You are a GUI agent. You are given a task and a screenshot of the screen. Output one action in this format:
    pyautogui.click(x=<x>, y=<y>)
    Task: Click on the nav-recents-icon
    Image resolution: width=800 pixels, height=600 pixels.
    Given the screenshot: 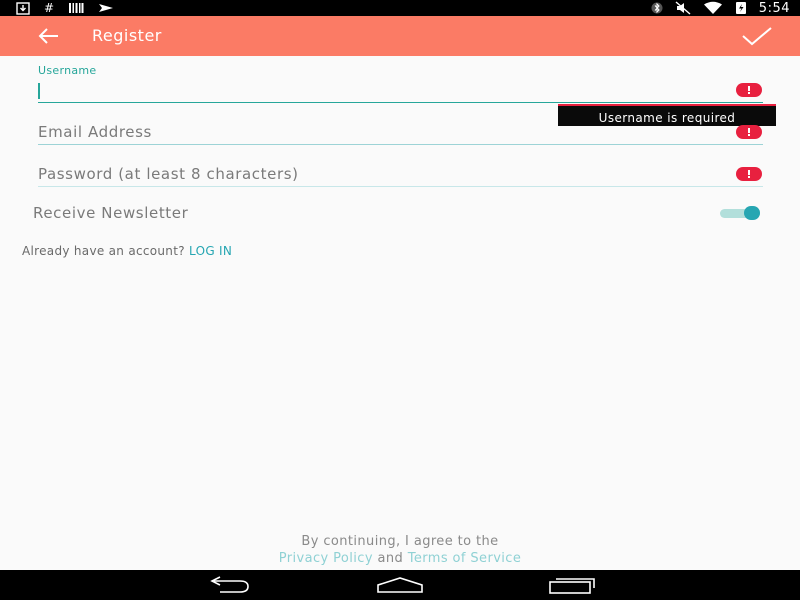 What is the action you would take?
    pyautogui.click(x=572, y=585)
    